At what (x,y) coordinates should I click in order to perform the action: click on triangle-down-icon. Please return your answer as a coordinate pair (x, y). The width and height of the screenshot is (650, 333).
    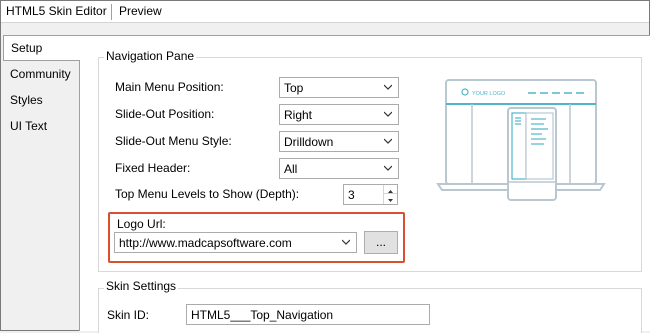
    Looking at the image, I should click on (390, 200).